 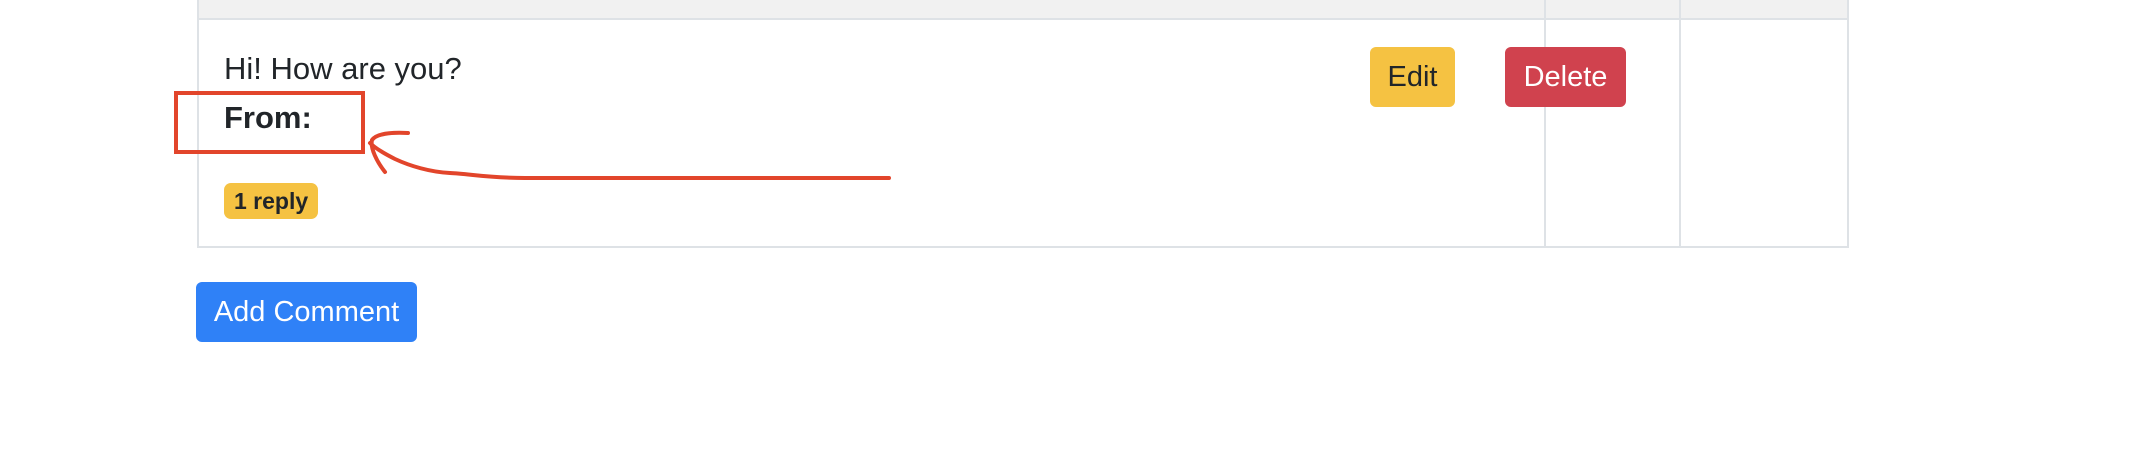 What do you see at coordinates (268, 117) in the screenshot?
I see `comment-from-label: From:` at bounding box center [268, 117].